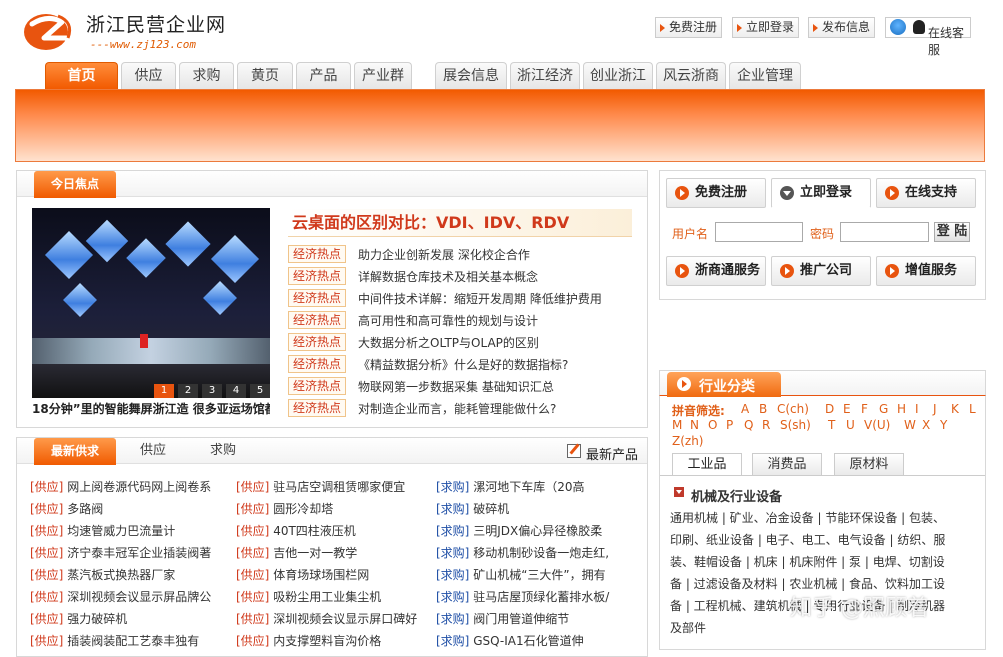  Describe the element at coordinates (139, 597) in the screenshot. I see `supply-title: 深圳视频会议显示屏品牌公` at that location.